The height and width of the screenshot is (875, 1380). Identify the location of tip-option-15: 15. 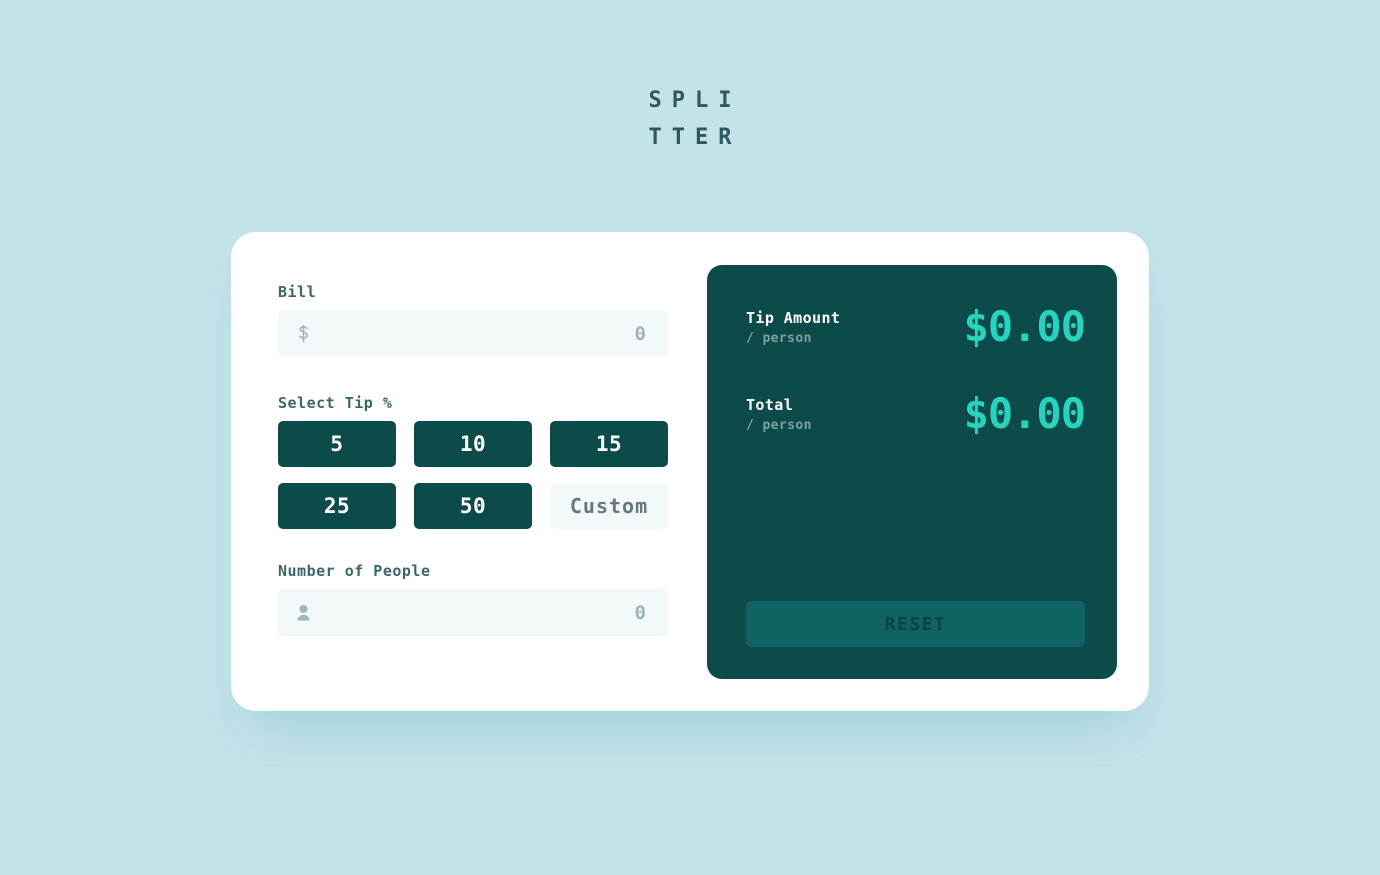
(609, 444).